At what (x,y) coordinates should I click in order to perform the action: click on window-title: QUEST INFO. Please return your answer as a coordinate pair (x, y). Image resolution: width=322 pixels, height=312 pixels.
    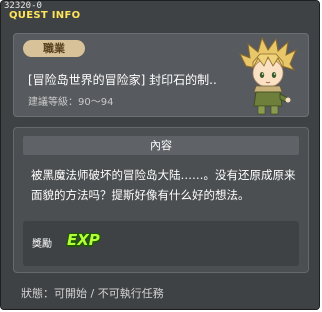
    Looking at the image, I should click on (45, 15).